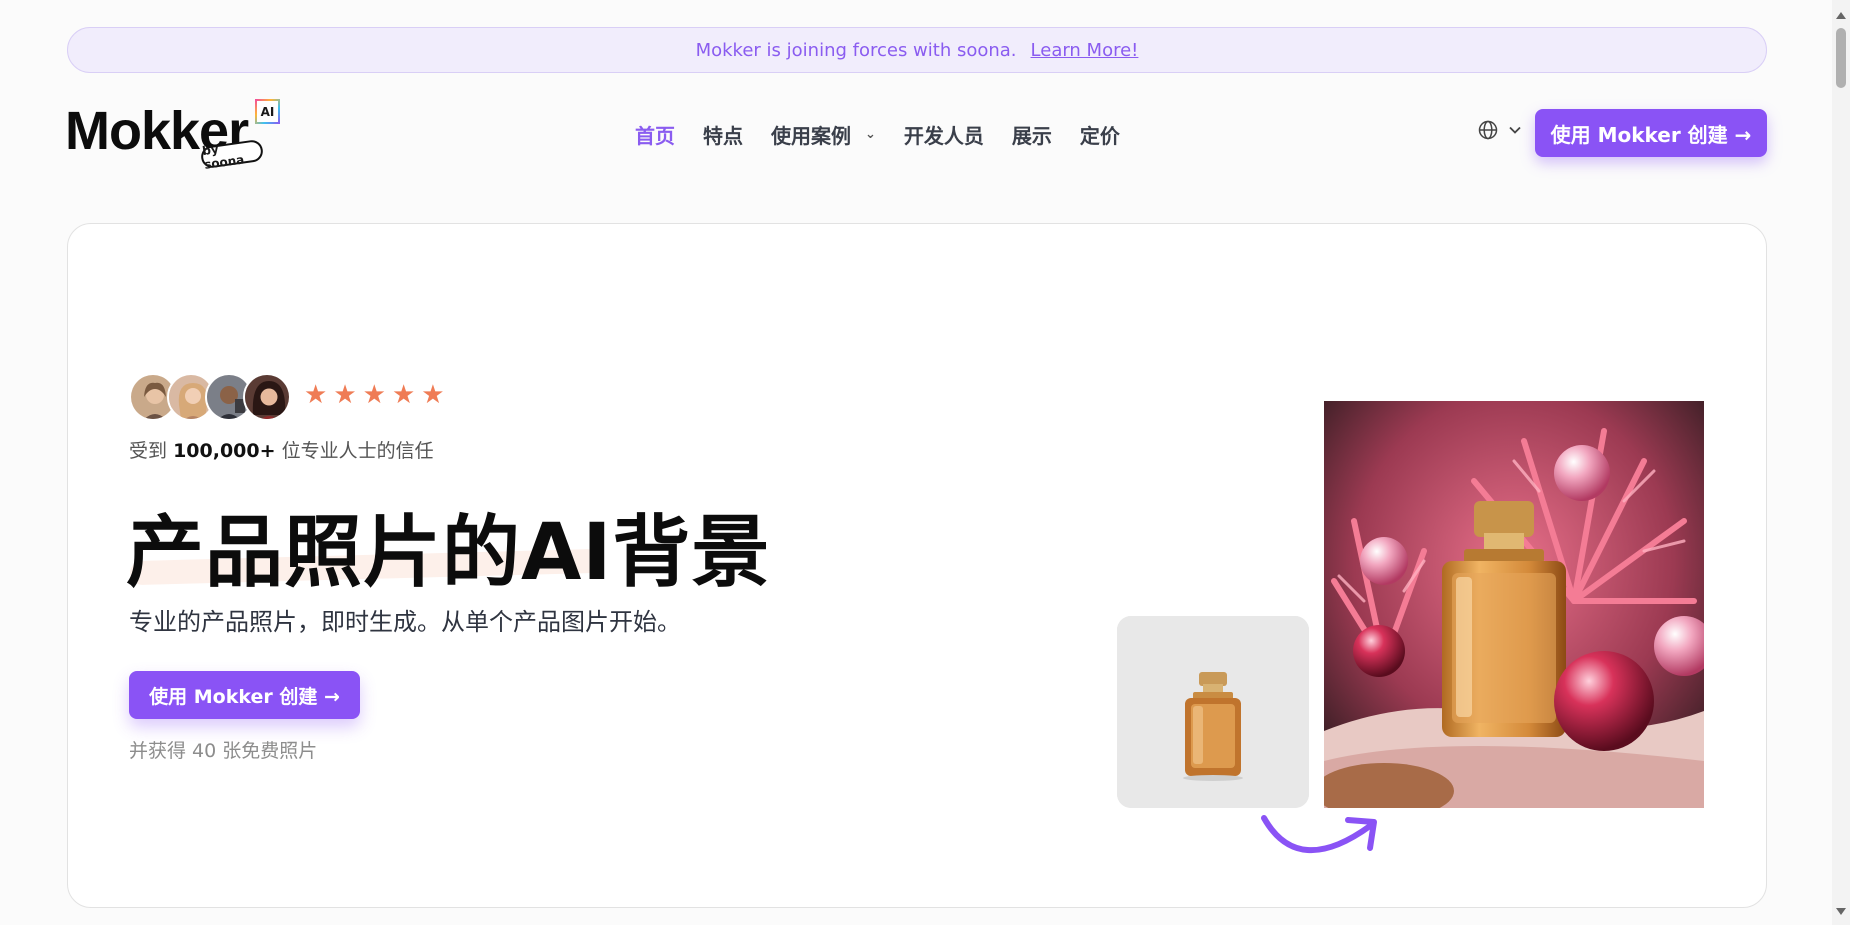  Describe the element at coordinates (1085, 50) in the screenshot. I see `learn-more-link: Learn More!` at that location.